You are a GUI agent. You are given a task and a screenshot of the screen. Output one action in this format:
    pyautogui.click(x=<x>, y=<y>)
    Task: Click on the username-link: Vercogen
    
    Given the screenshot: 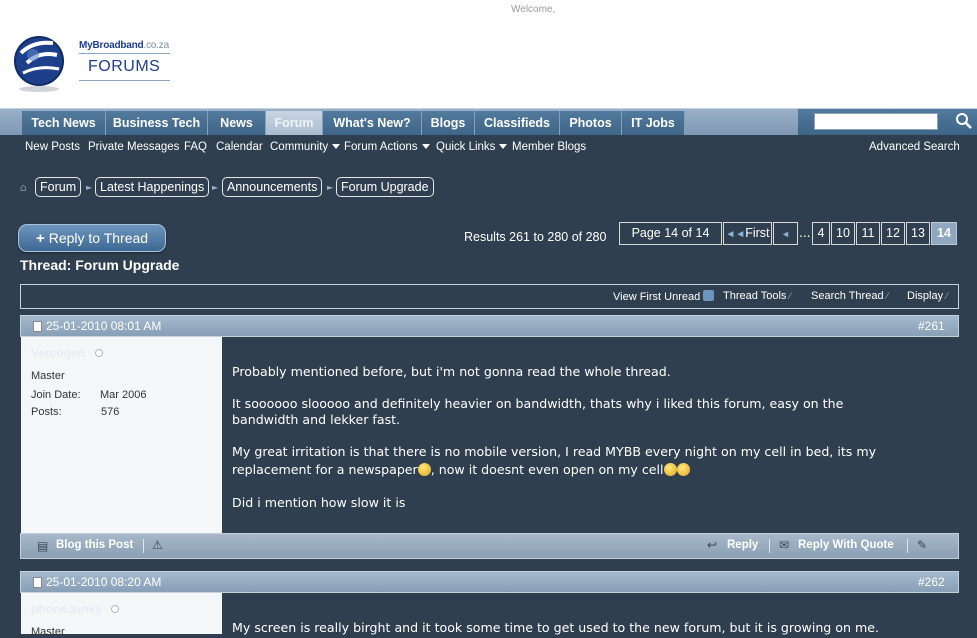 What is the action you would take?
    pyautogui.click(x=58, y=353)
    